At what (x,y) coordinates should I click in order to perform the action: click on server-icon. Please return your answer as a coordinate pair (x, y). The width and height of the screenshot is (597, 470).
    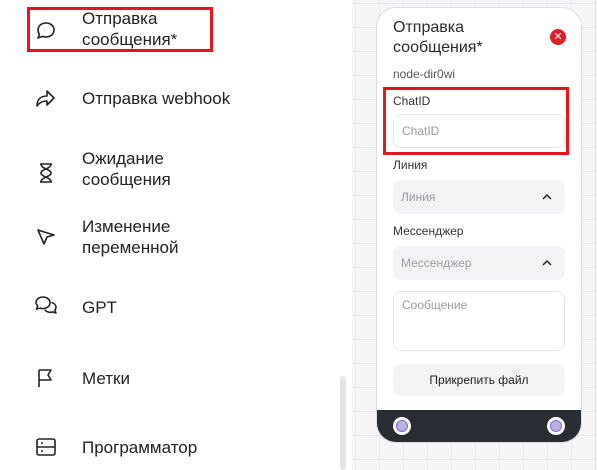
    Looking at the image, I should click on (46, 447).